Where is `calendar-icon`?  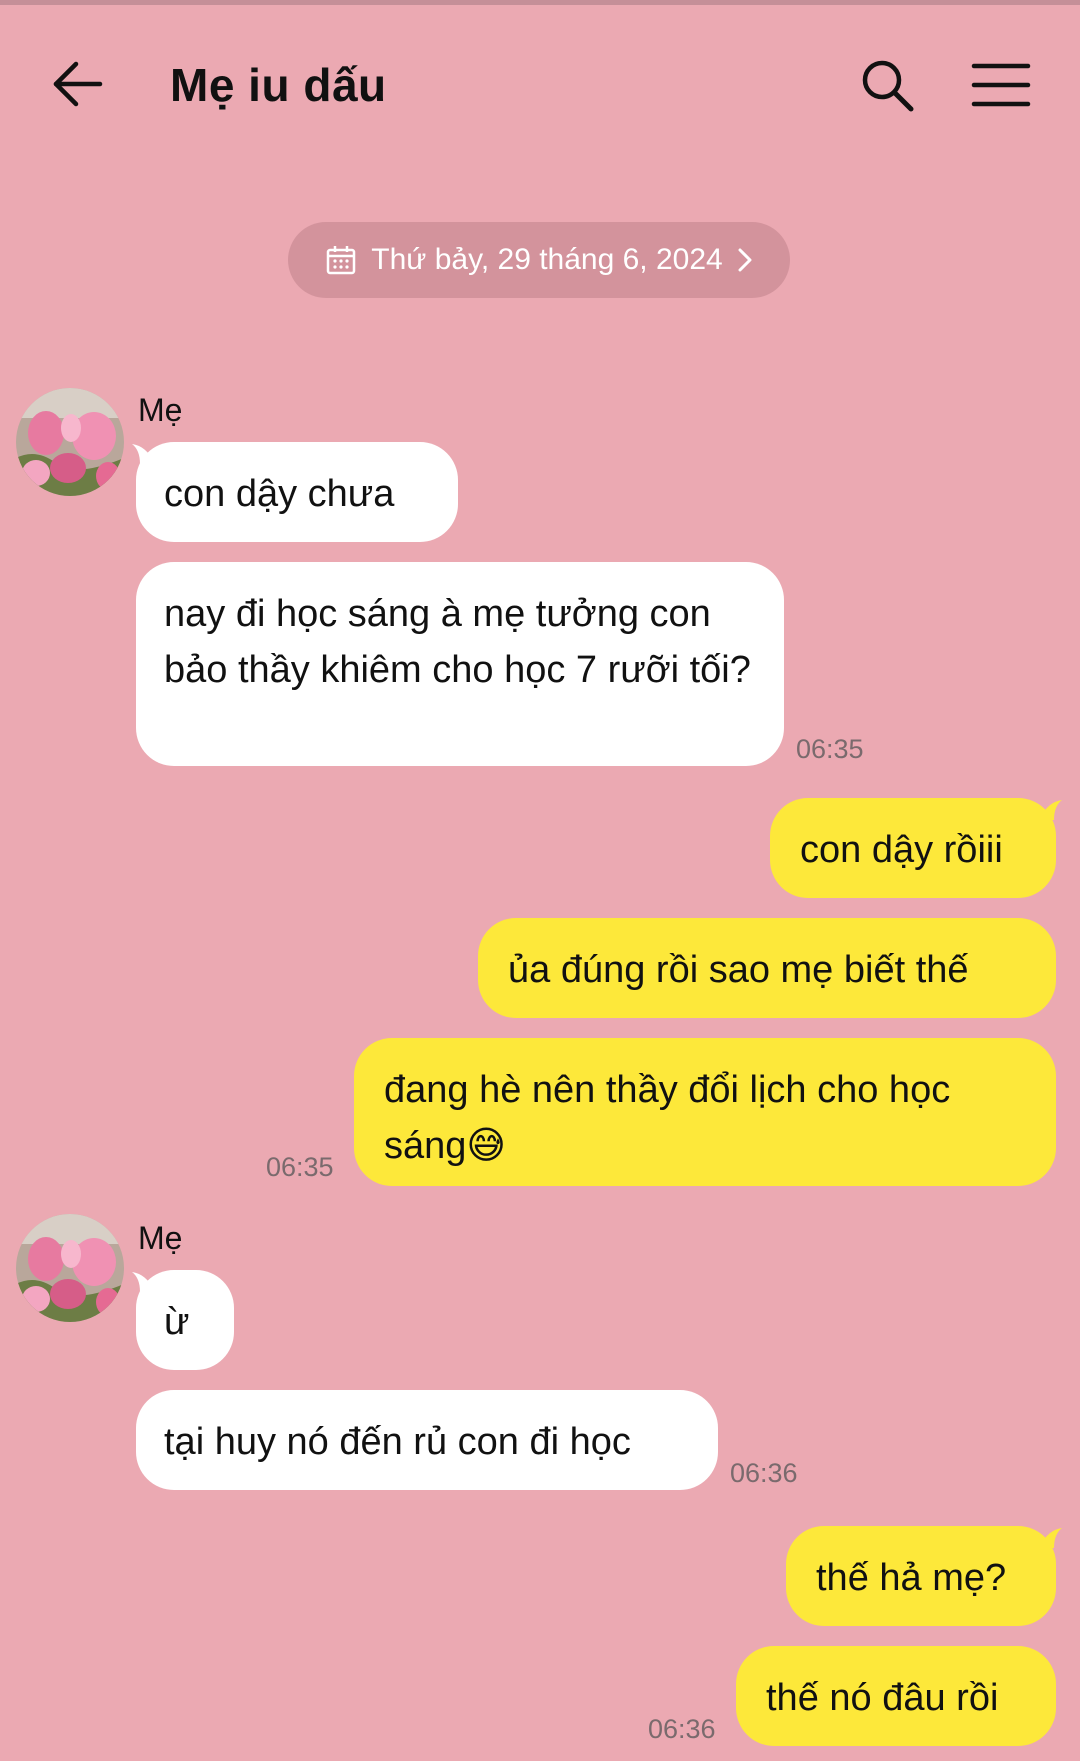 calendar-icon is located at coordinates (341, 260).